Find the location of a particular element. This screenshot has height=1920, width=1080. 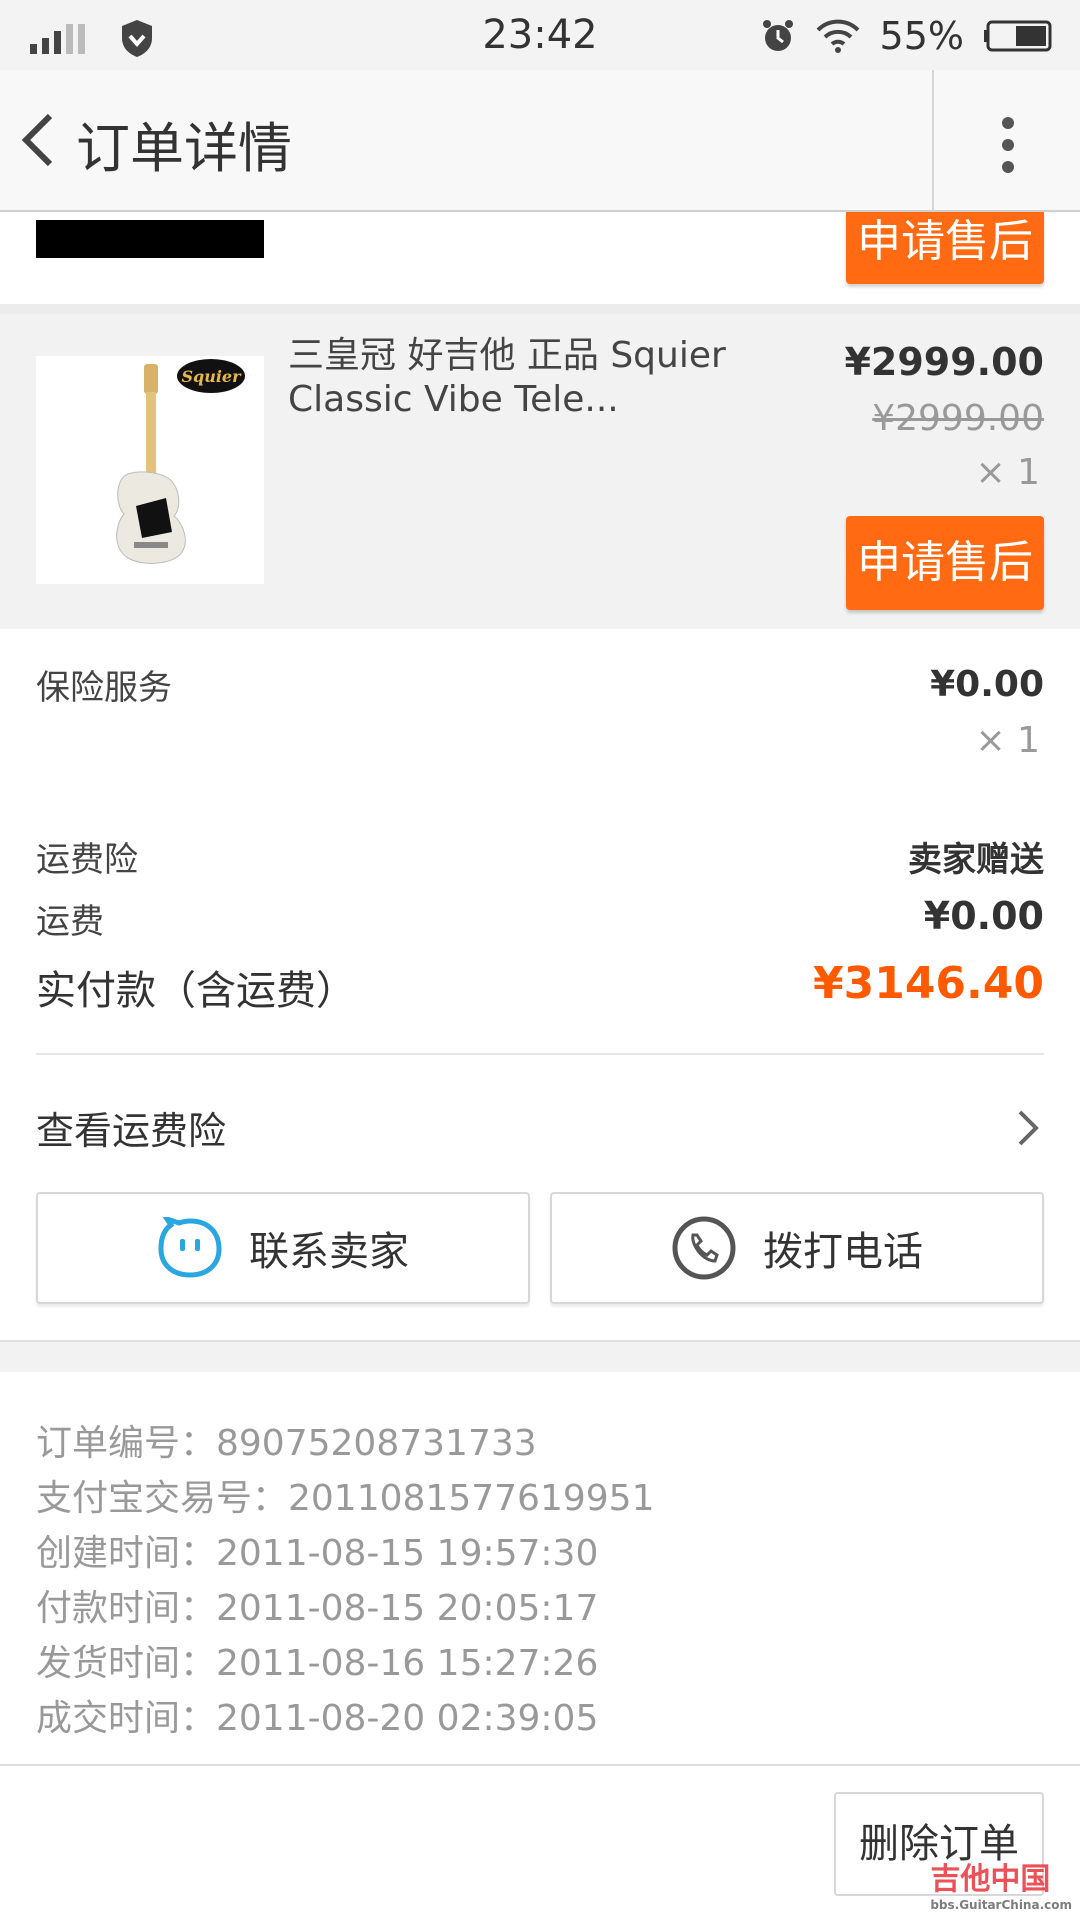

contact-seller-button: 联系卖家 is located at coordinates (283, 1248).